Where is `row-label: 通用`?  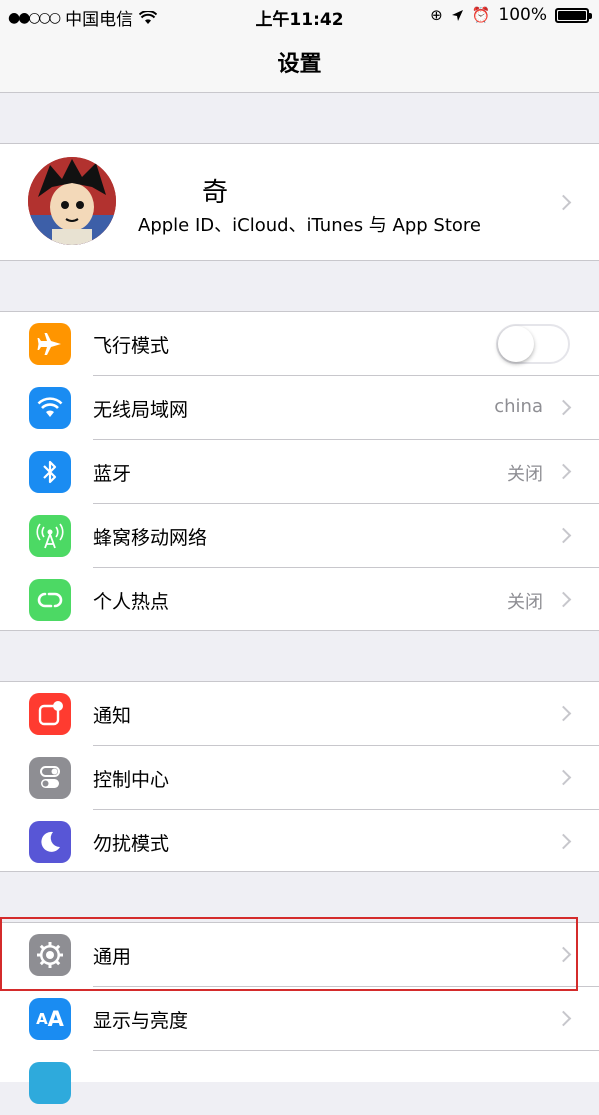 row-label: 通用 is located at coordinates (112, 957).